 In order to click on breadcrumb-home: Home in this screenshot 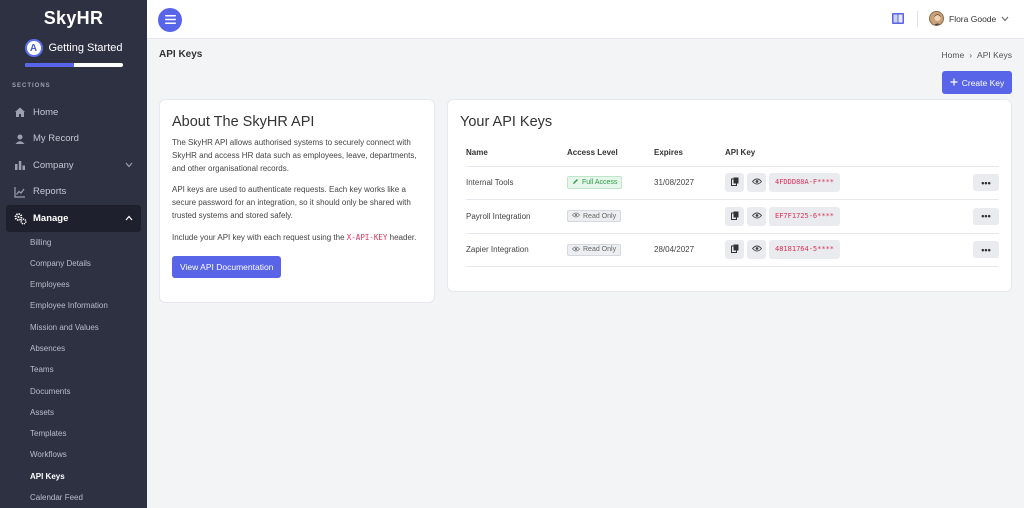, I will do `click(953, 55)`.